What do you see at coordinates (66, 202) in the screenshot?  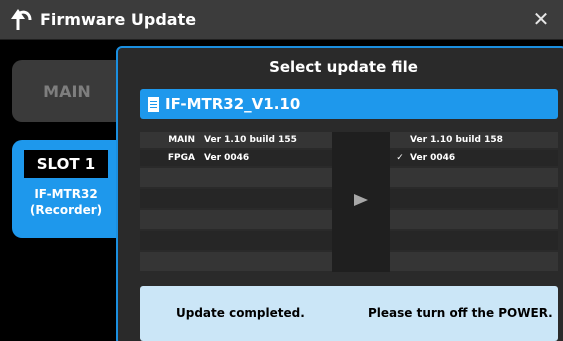 I see `slot-device: IF-MTR32 (Recorder)` at bounding box center [66, 202].